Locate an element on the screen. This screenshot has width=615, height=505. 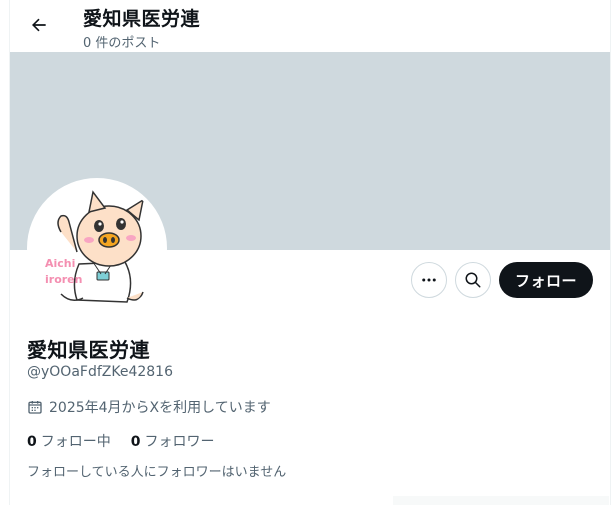
followers-label: フォロワー is located at coordinates (179, 442).